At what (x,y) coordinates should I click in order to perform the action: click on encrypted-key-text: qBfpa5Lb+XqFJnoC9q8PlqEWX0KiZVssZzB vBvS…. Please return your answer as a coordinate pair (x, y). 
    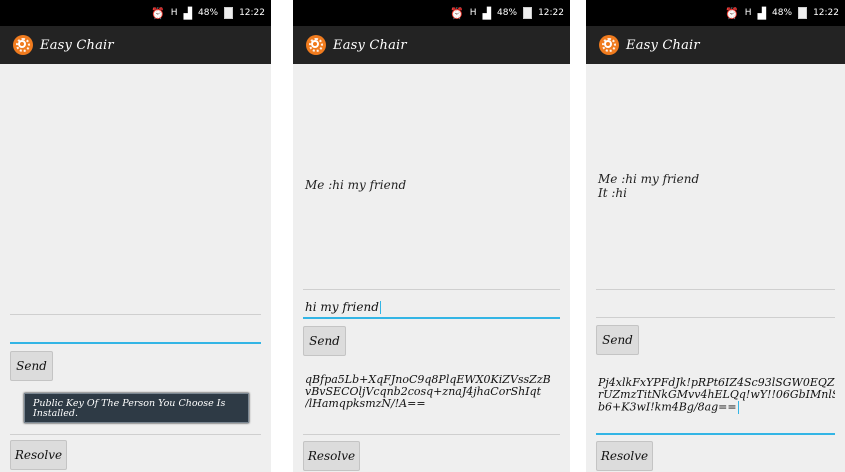
    Looking at the image, I should click on (432, 392).